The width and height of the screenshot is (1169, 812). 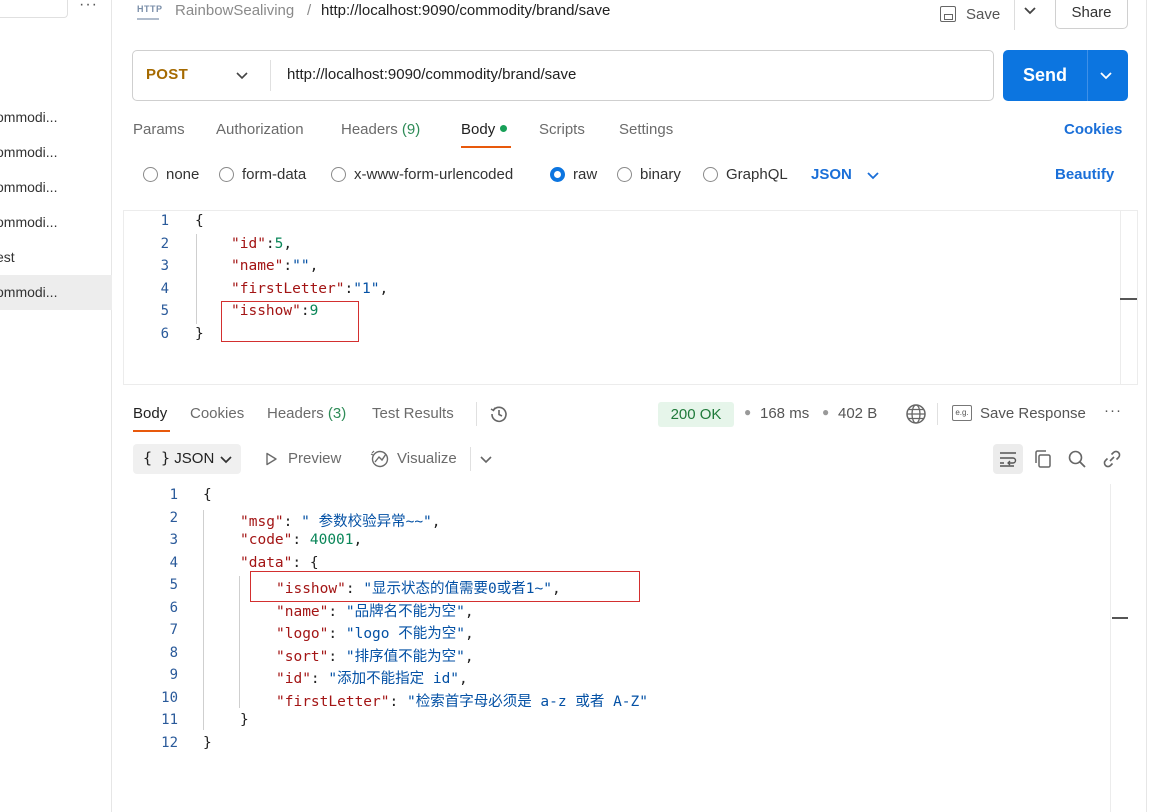 I want to click on json-value: " 参数校验异常~~", so click(x=366, y=522).